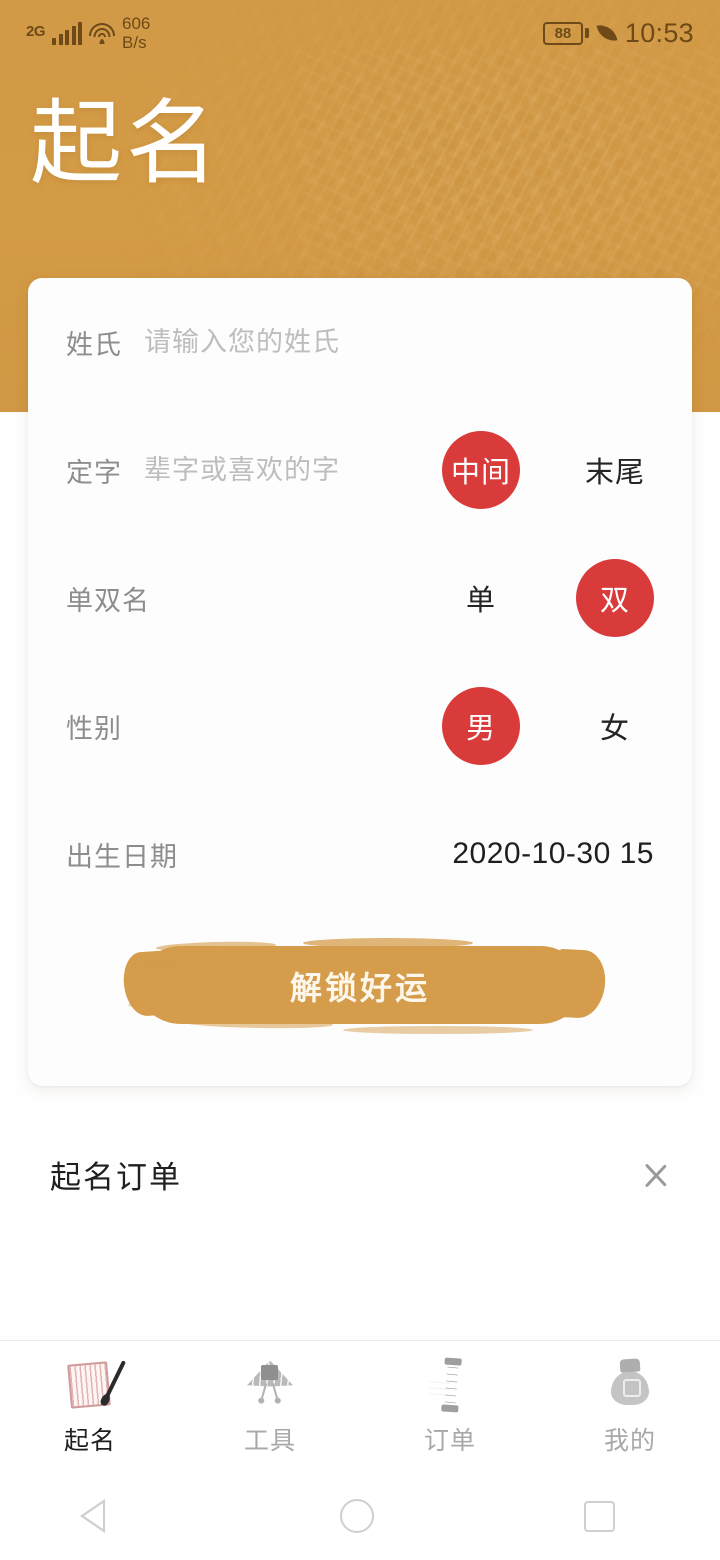 This screenshot has height=1560, width=720. I want to click on page-title: 起名, so click(126, 144).